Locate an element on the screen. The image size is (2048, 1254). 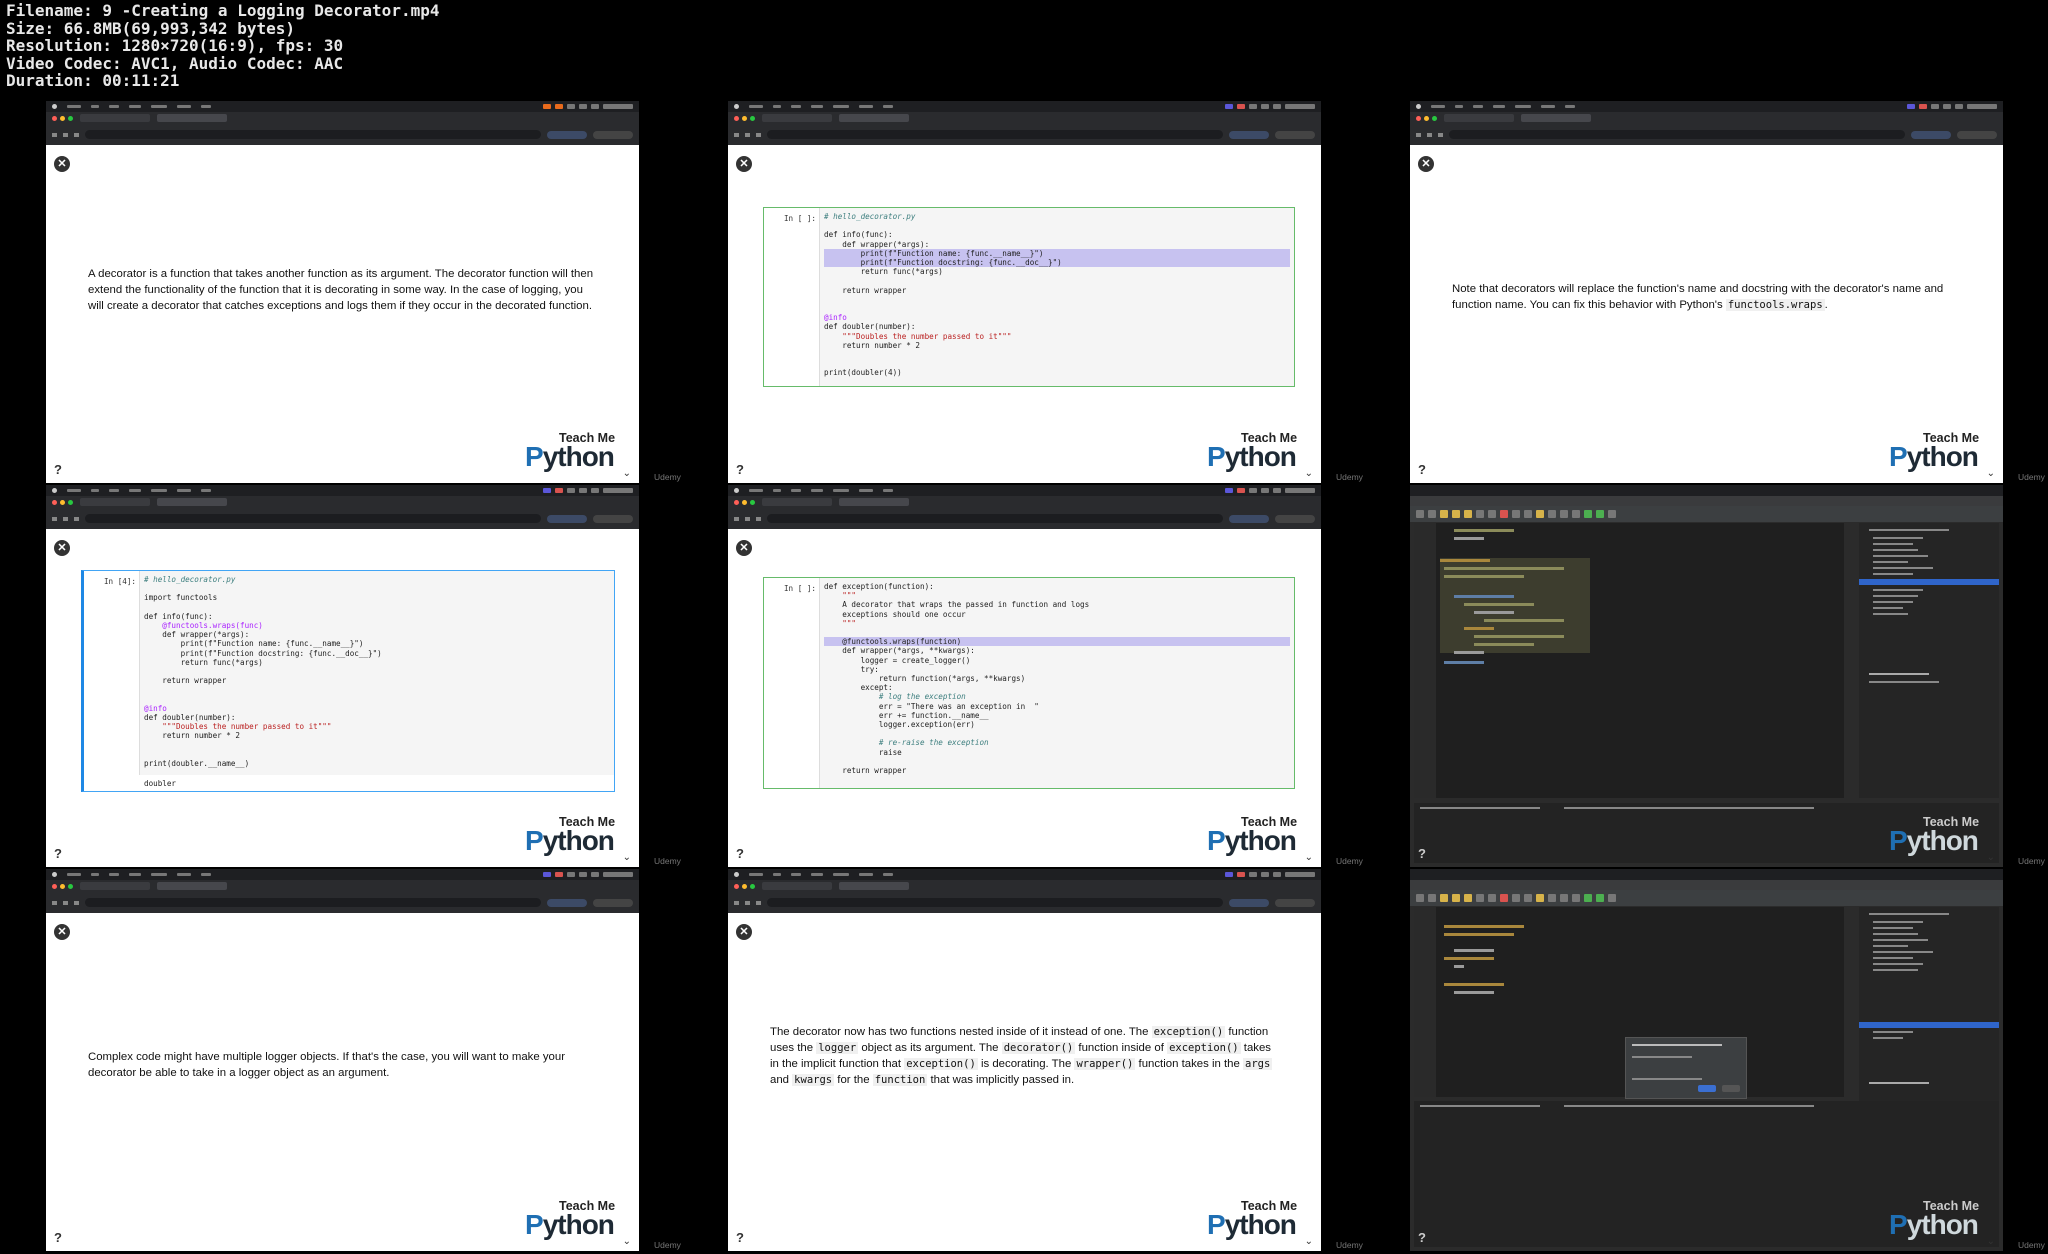
code-line: def doubler(number): is located at coordinates (190, 718).